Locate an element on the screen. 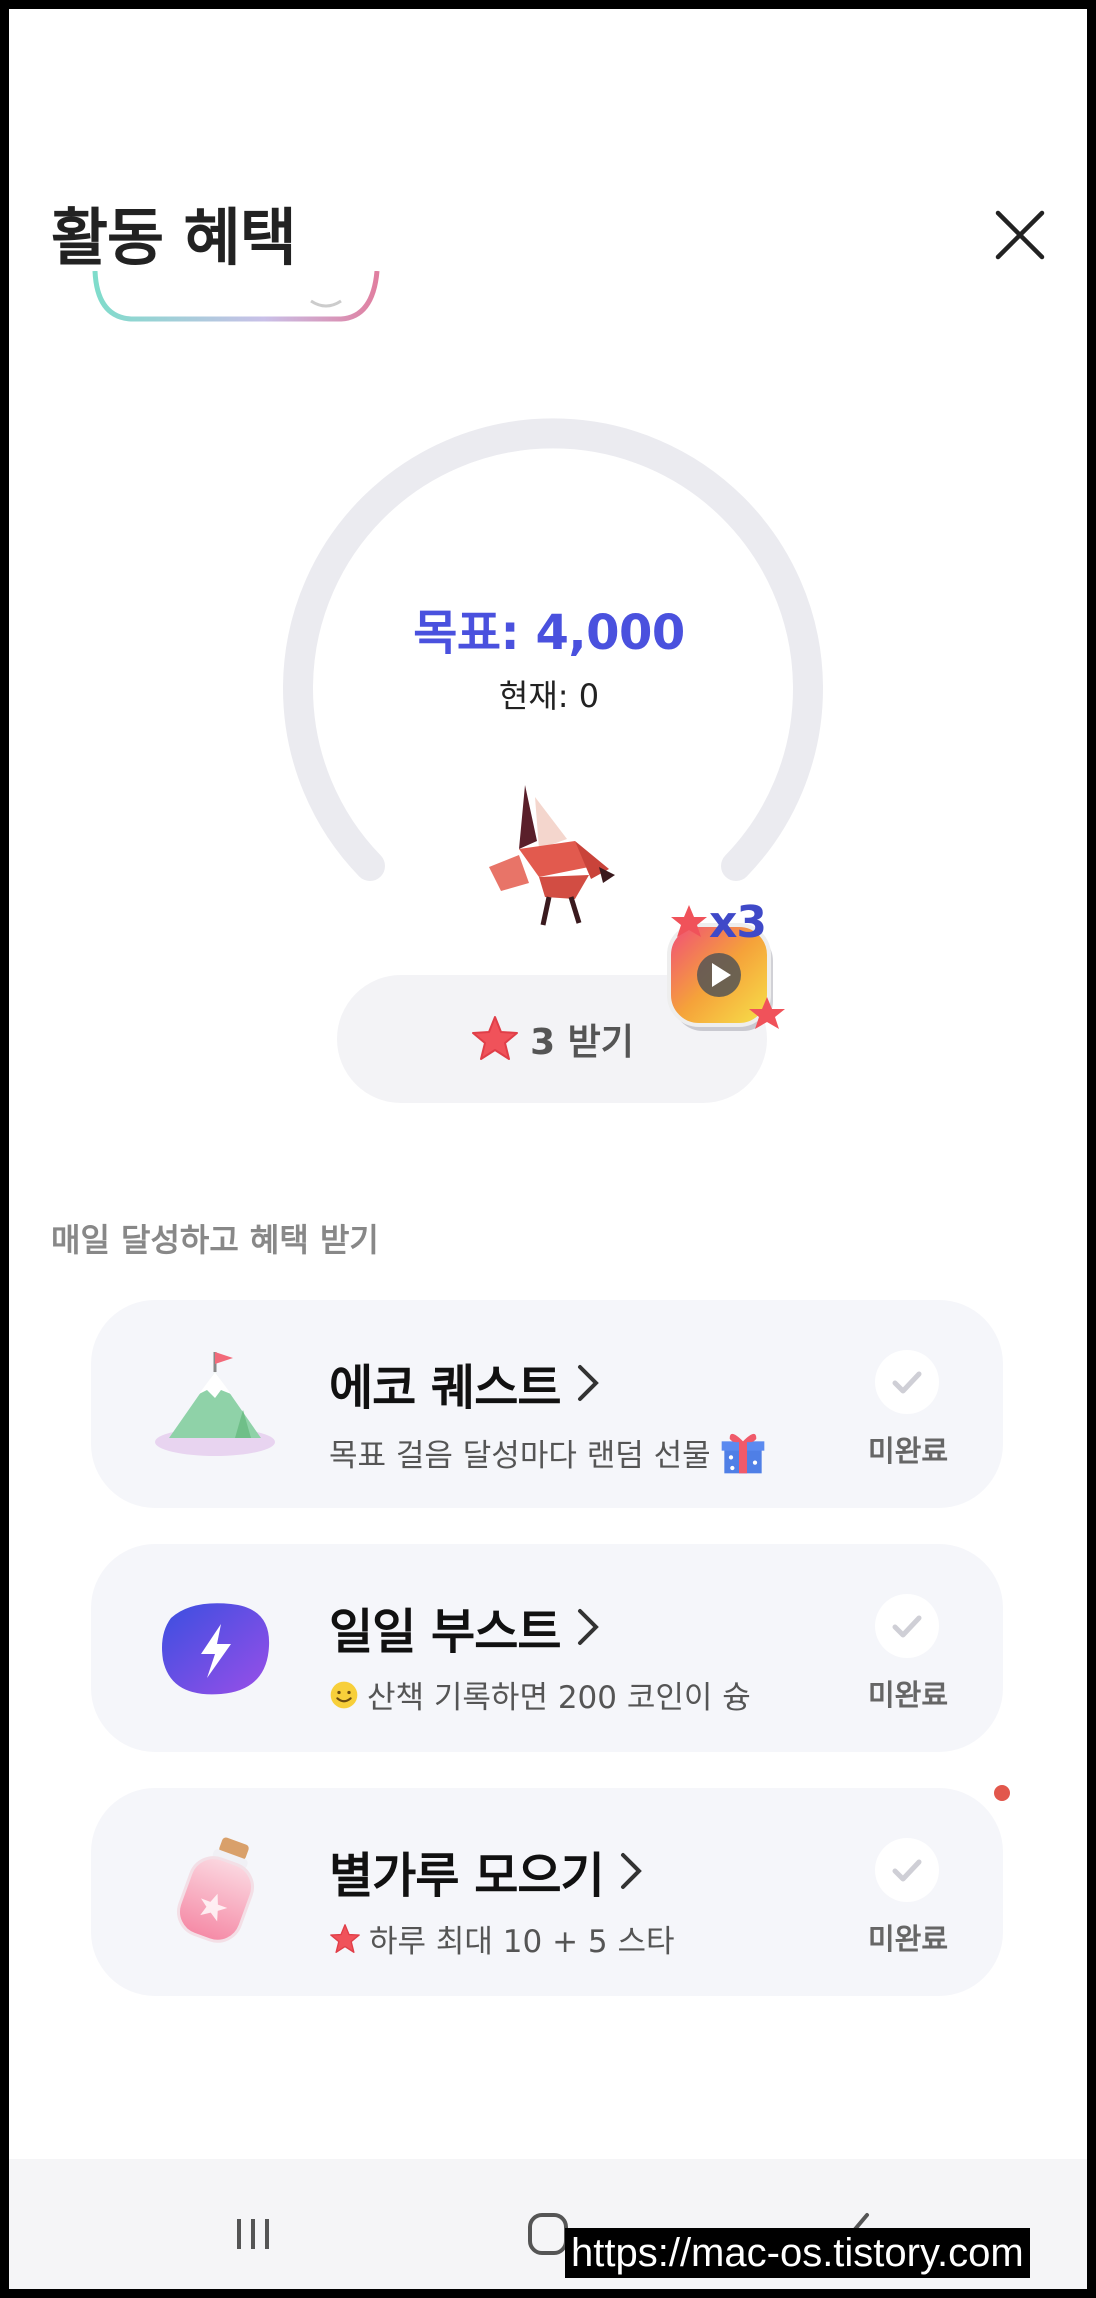 The image size is (1096, 2298). card-eco-quest: 에코 퀘스트 목표 걸음 달성마다 랜덤 선물 미완료 is located at coordinates (547, 1404).